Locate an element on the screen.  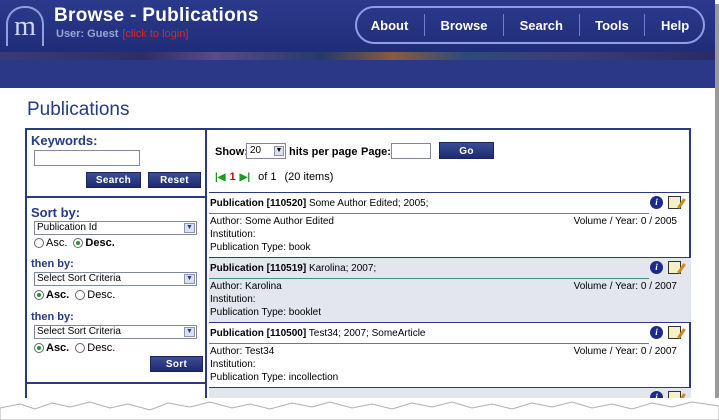
current-page: 1 is located at coordinates (232, 177).